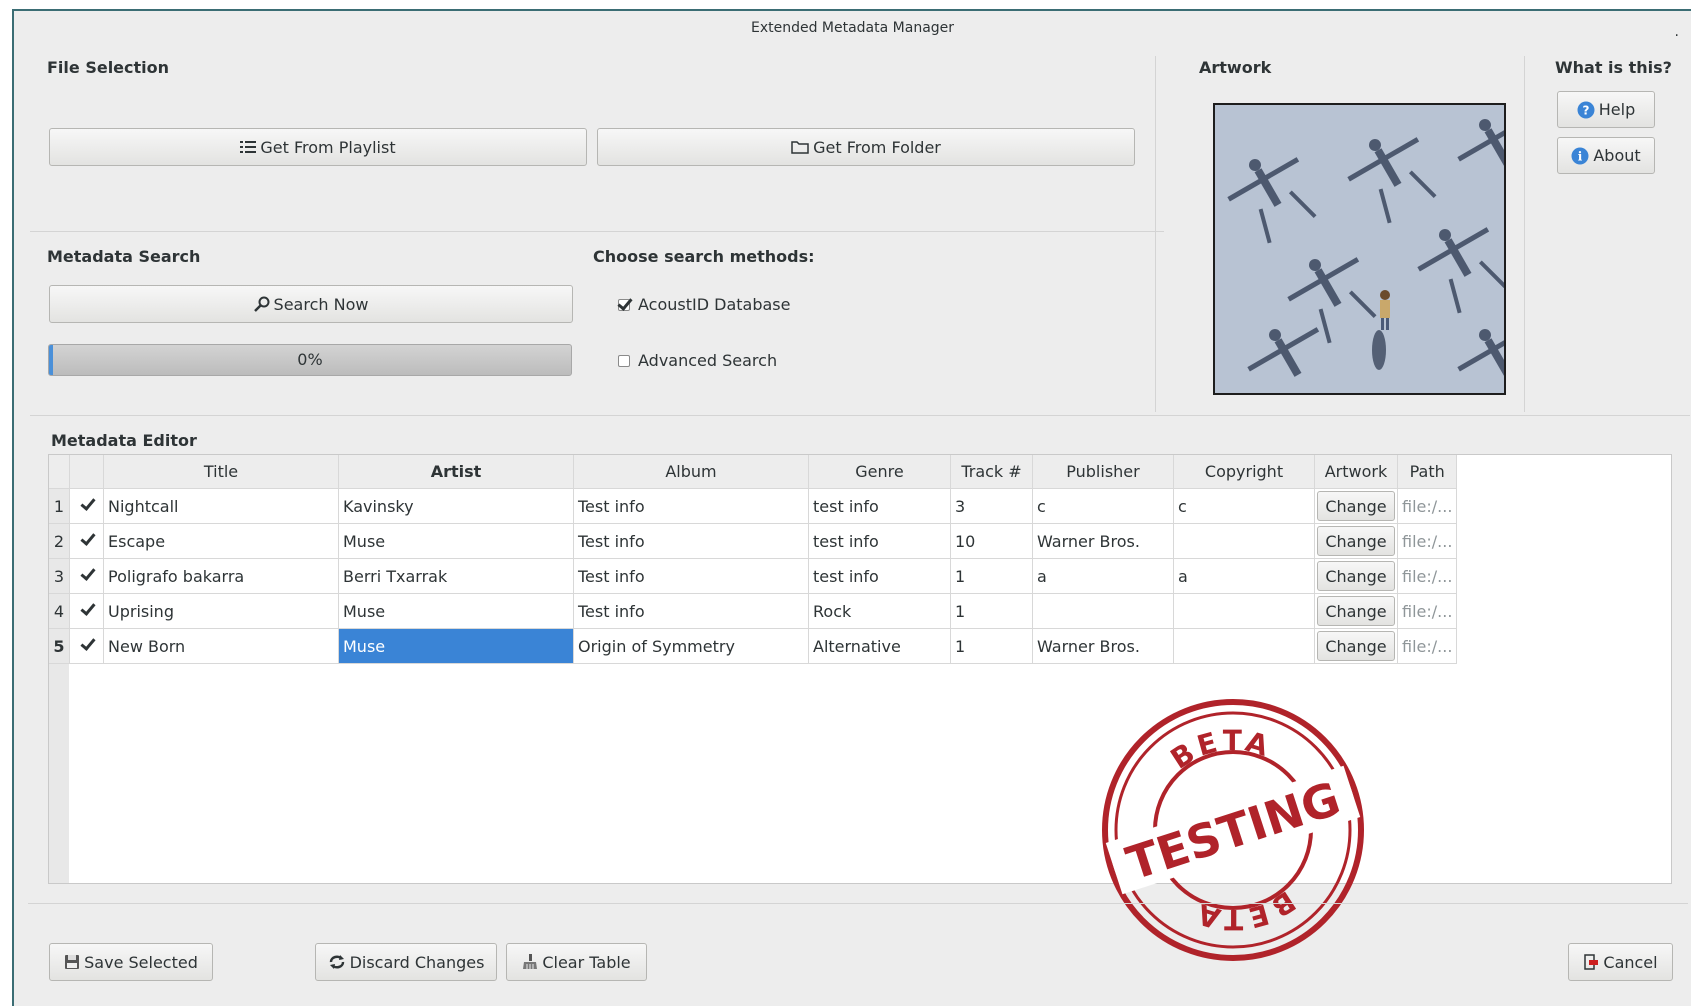  What do you see at coordinates (417, 962) in the screenshot?
I see `discard-changes-label: Discard Changes` at bounding box center [417, 962].